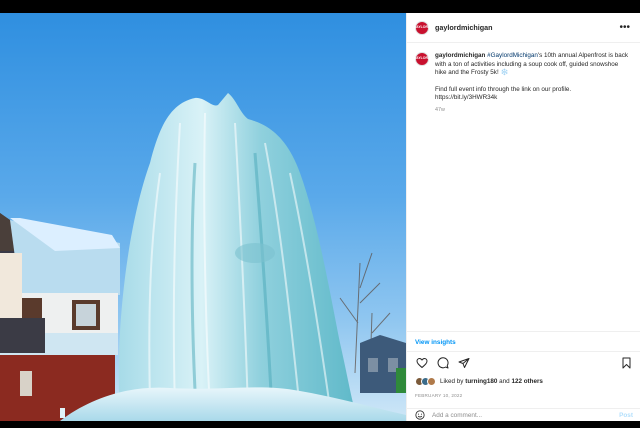  Describe the element at coordinates (624, 27) in the screenshot. I see `more-icon: •••` at that location.